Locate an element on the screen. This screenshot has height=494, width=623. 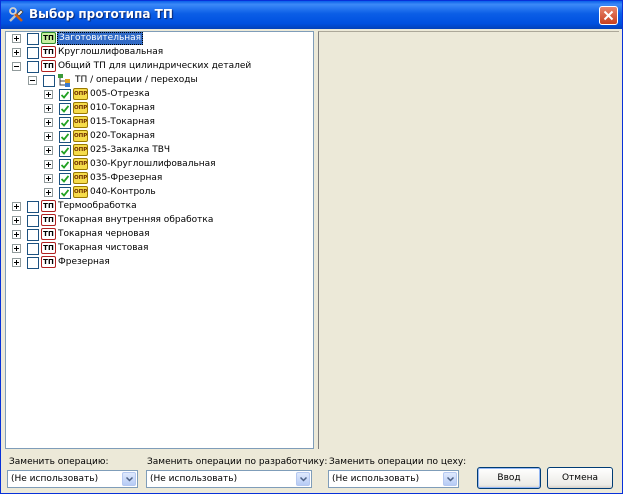
tools-icon is located at coordinates (16, 14).